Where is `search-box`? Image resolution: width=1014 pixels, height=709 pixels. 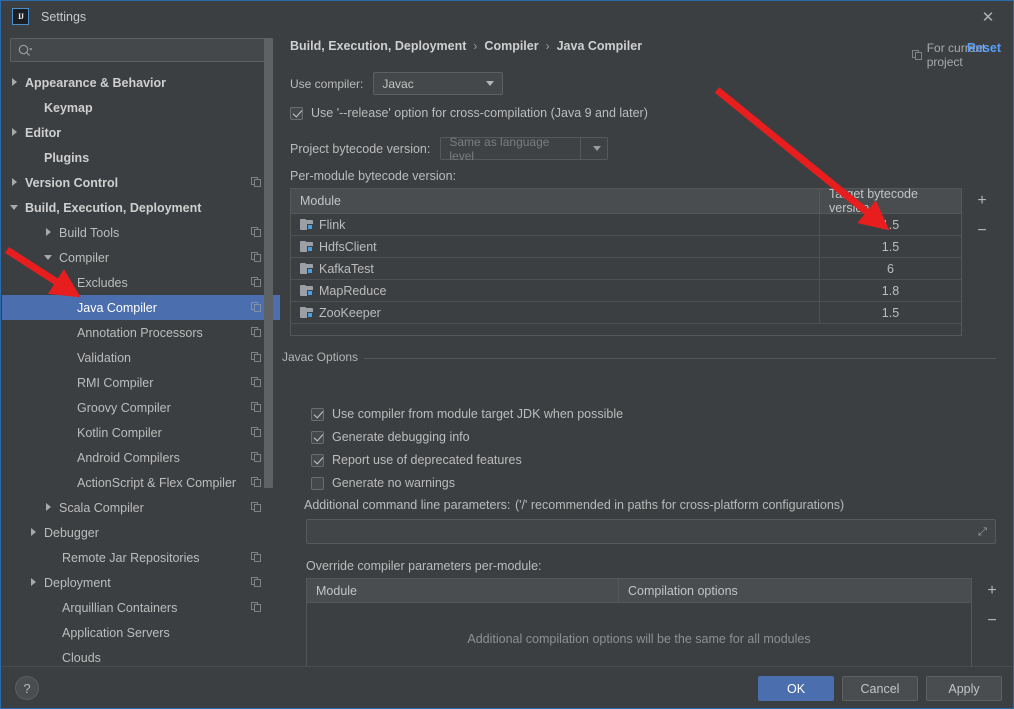 search-box is located at coordinates (141, 50).